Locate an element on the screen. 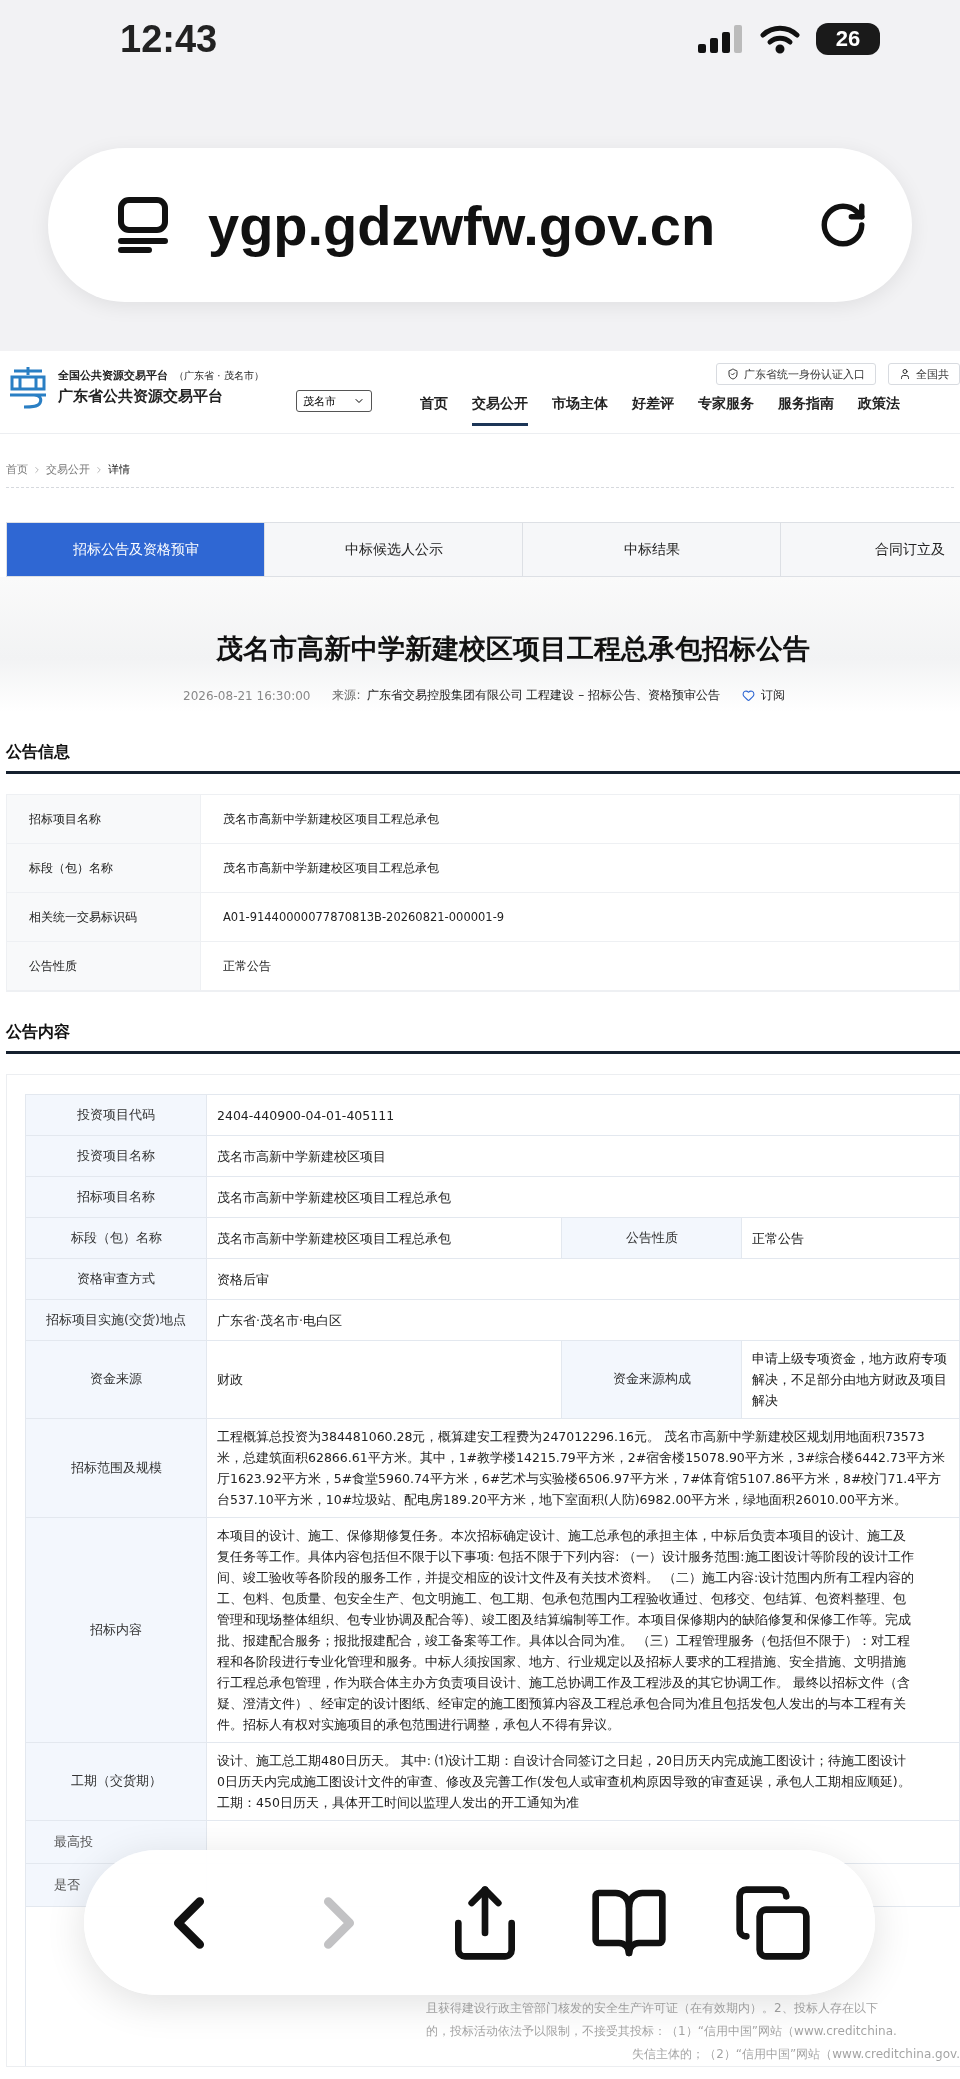  header-link: 全国共 is located at coordinates (924, 374).